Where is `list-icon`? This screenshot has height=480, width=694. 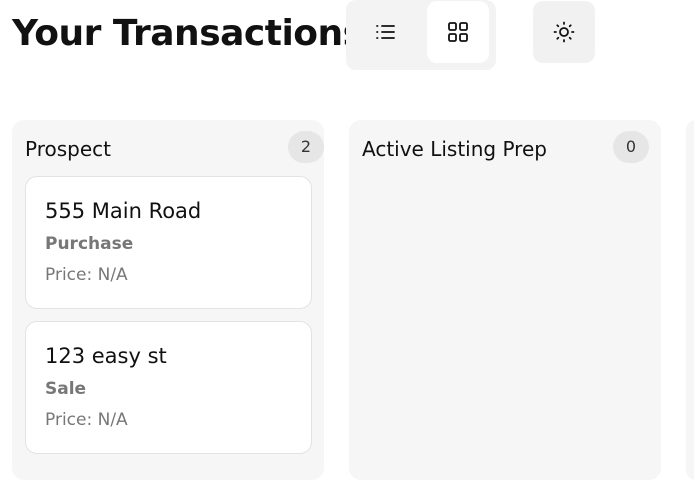
list-icon is located at coordinates (385, 32).